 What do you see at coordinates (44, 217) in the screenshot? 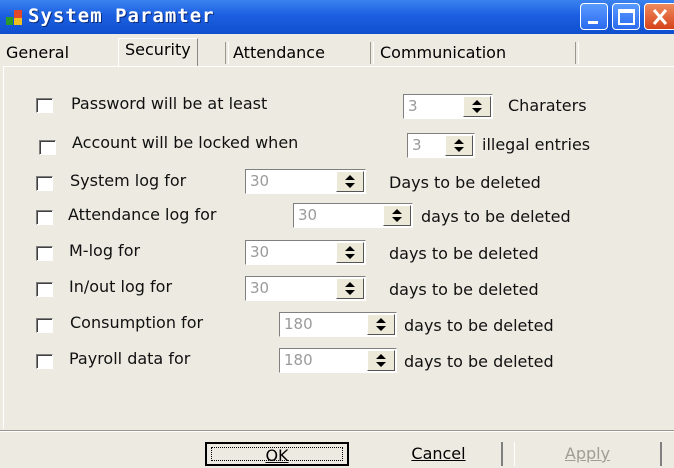
I see `attendance-log-checkbox` at bounding box center [44, 217].